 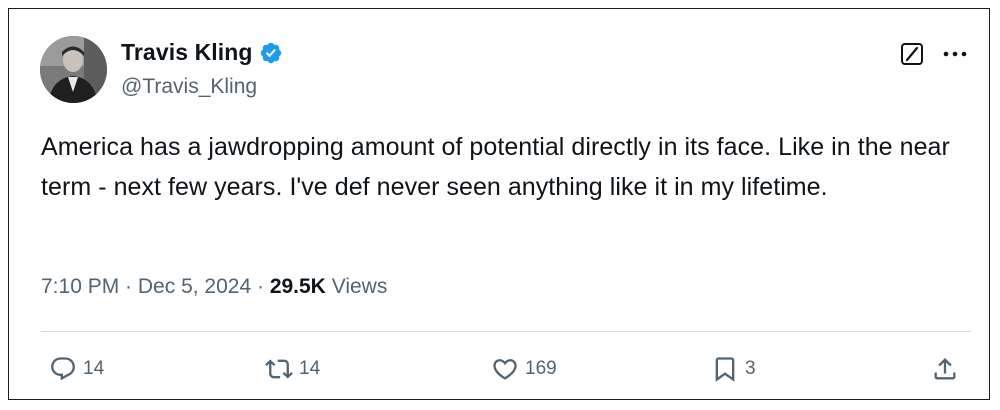 I want to click on author-handle: @Travis_Kling, so click(x=189, y=87).